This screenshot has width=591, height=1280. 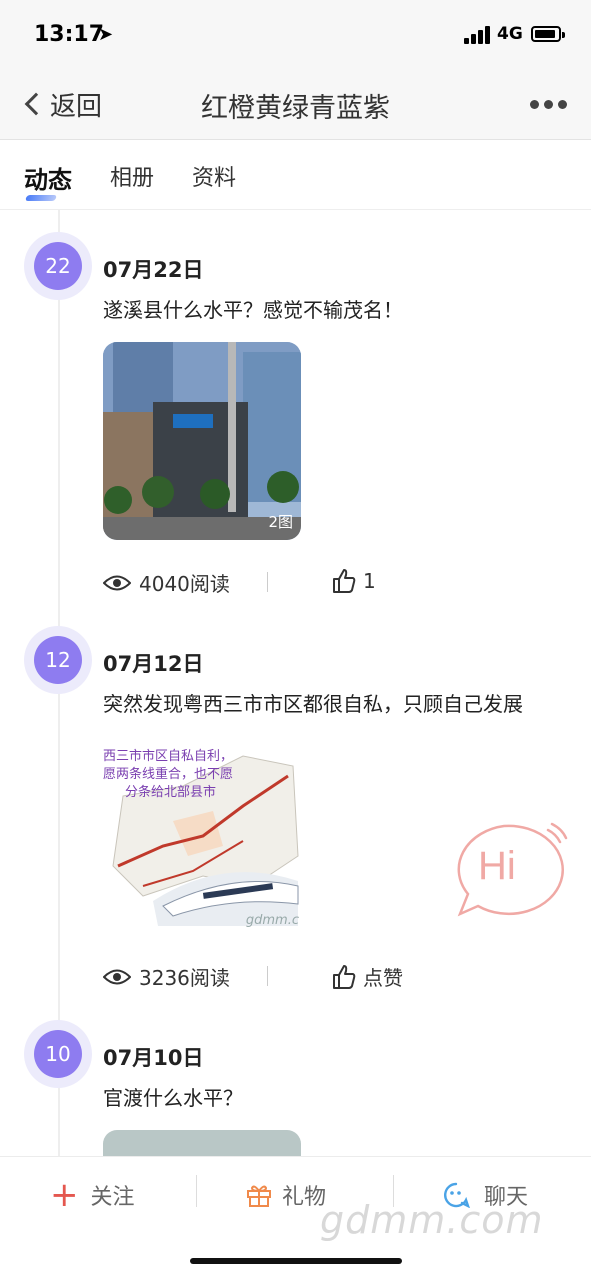 What do you see at coordinates (196, 1191) in the screenshot?
I see `bottom-divider` at bounding box center [196, 1191].